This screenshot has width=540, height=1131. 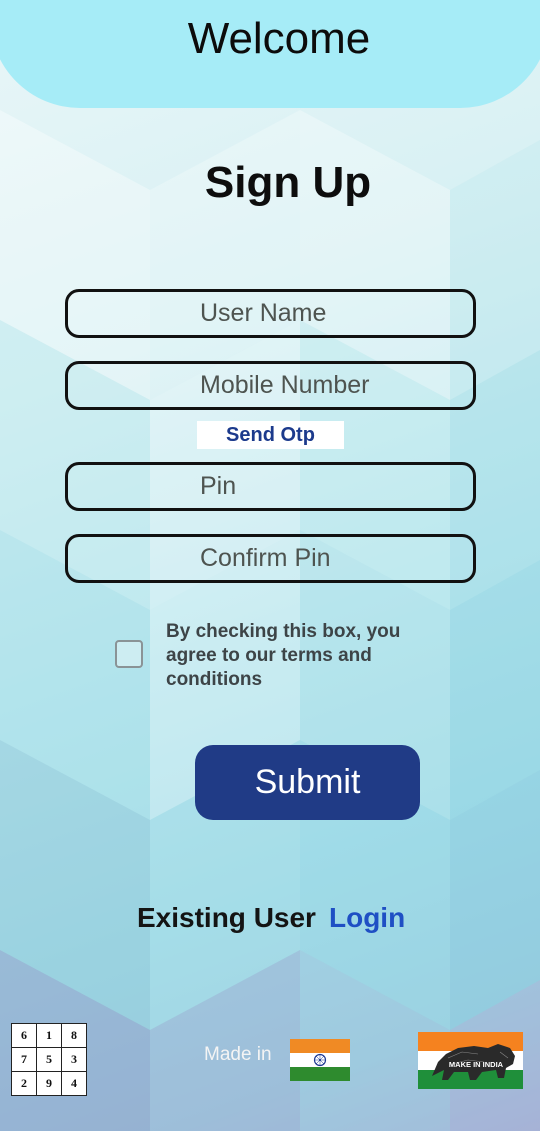 I want to click on make-in-india-lion-icon: MAKE IN INDIA, so click(x=470, y=1060).